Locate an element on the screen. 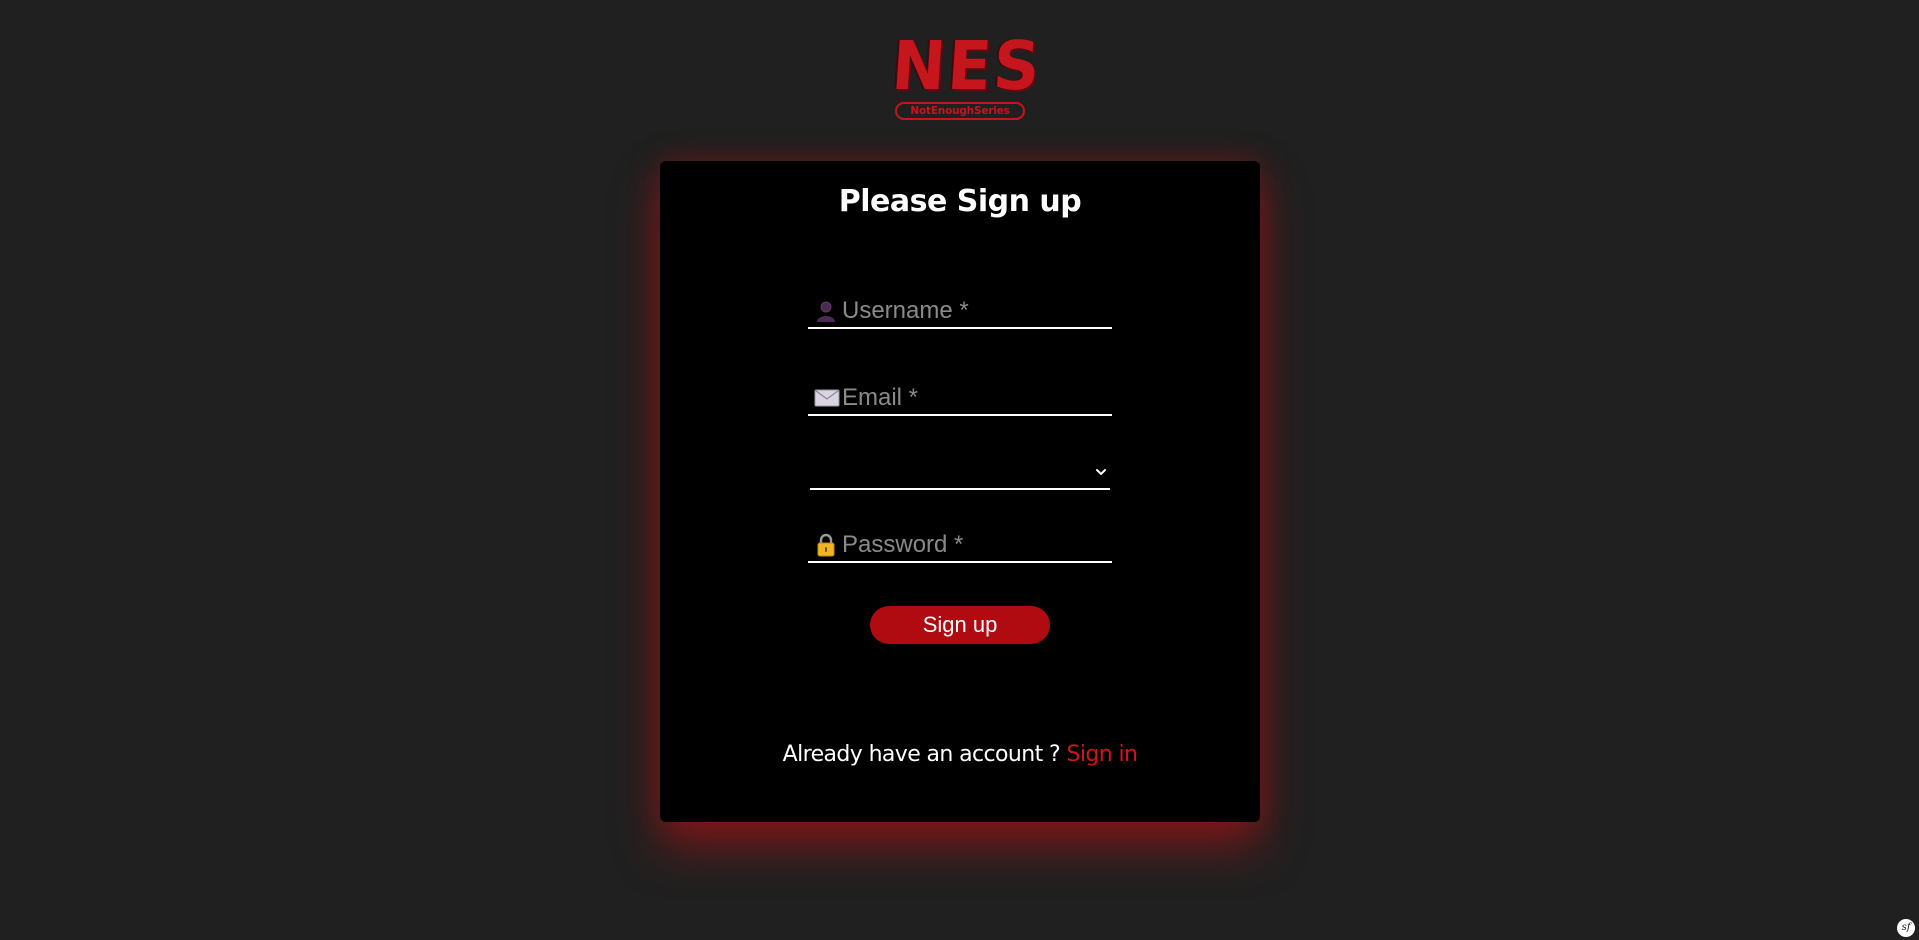 This screenshot has height=940, width=1919. email-field is located at coordinates (960, 399).